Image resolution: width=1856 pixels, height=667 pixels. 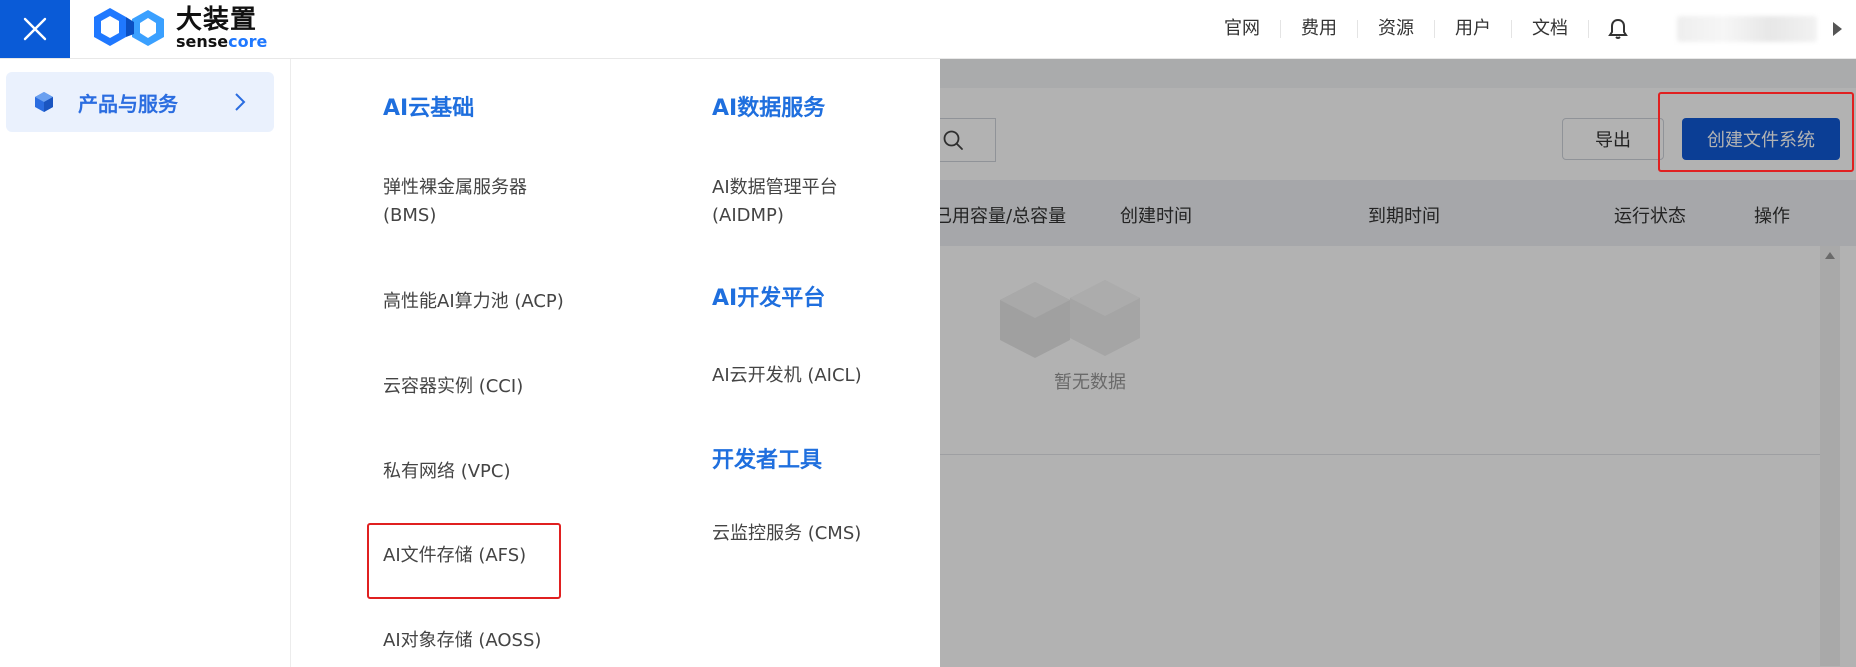 I want to click on logo-icon, so click(x=129, y=27).